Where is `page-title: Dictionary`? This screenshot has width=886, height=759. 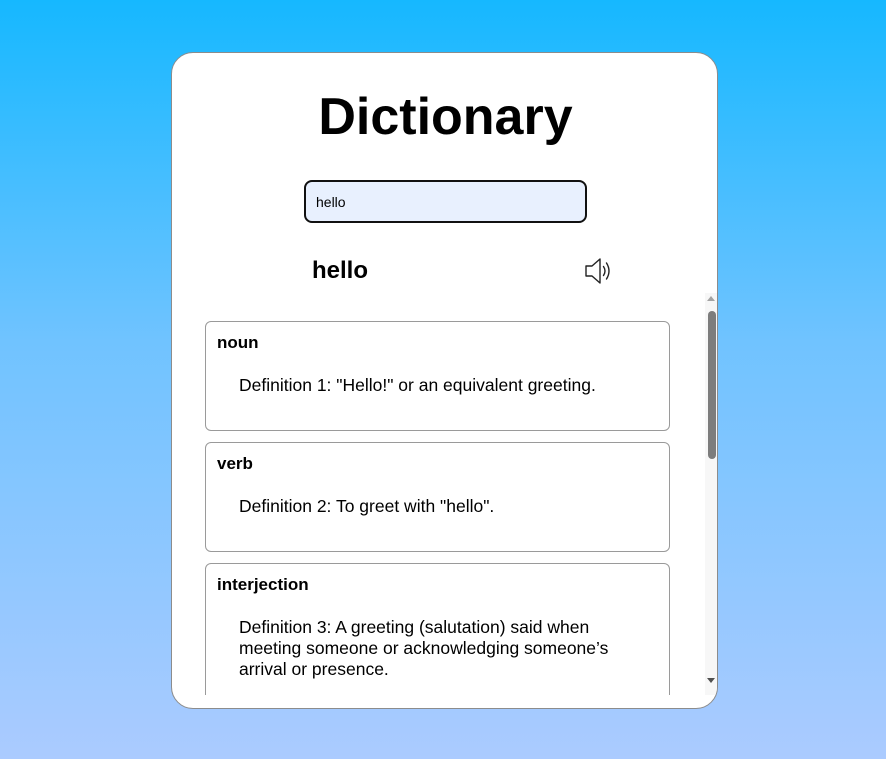
page-title: Dictionary is located at coordinates (445, 117).